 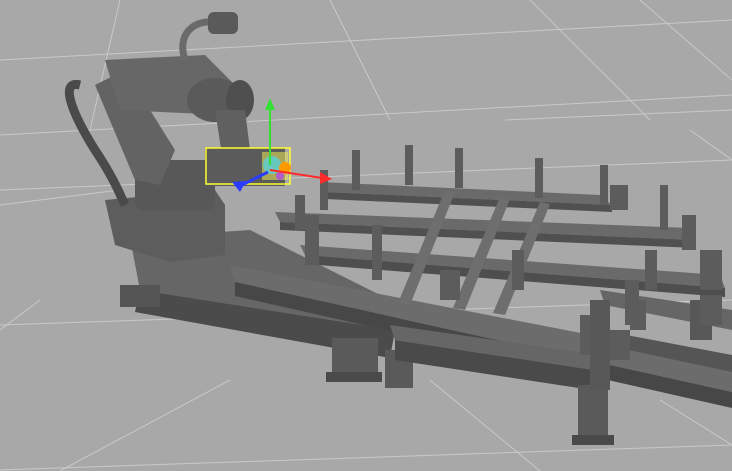 I want to click on platform-foot-plate, so click(x=354, y=377).